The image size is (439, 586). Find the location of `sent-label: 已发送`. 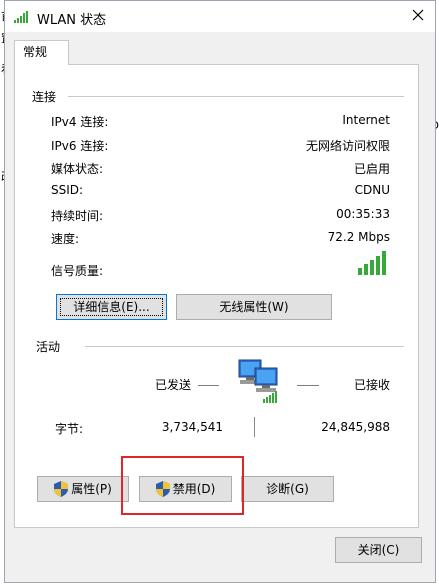

sent-label: 已发送 is located at coordinates (173, 385).